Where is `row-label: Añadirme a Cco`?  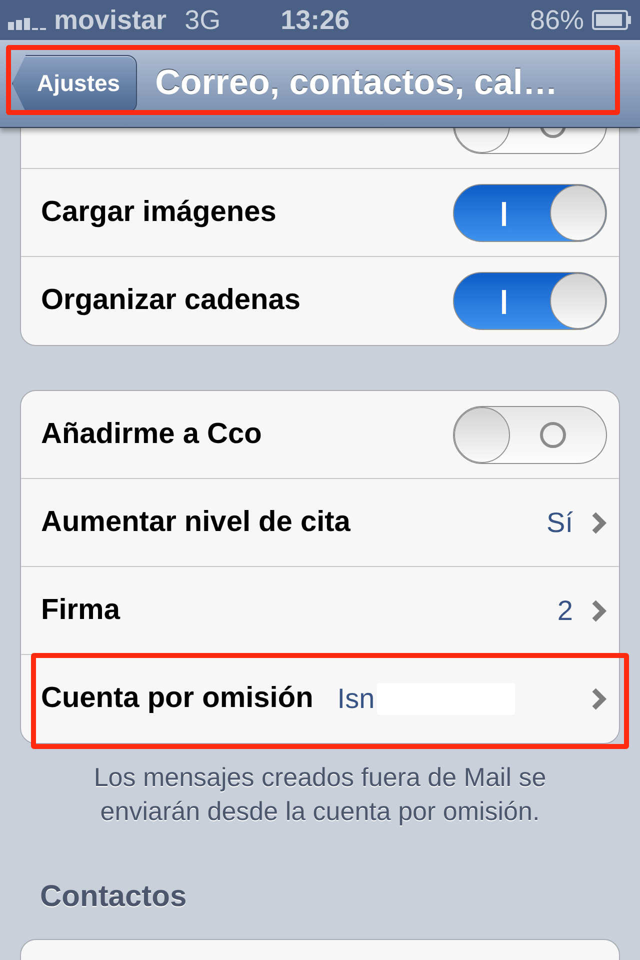 row-label: Añadirme a Cco is located at coordinates (151, 434).